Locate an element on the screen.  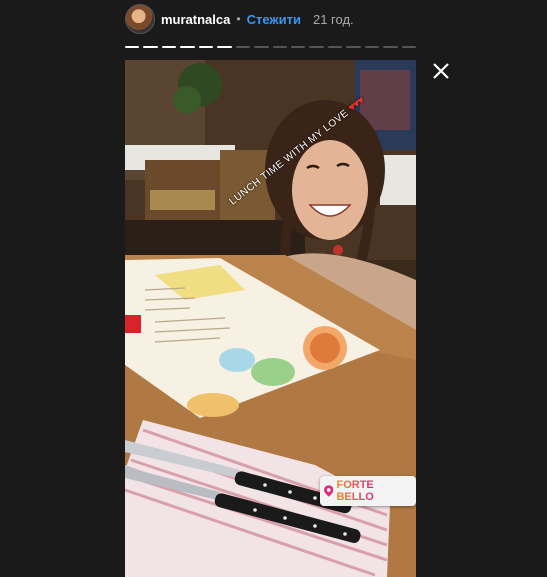
story-progress-bar is located at coordinates (270, 47).